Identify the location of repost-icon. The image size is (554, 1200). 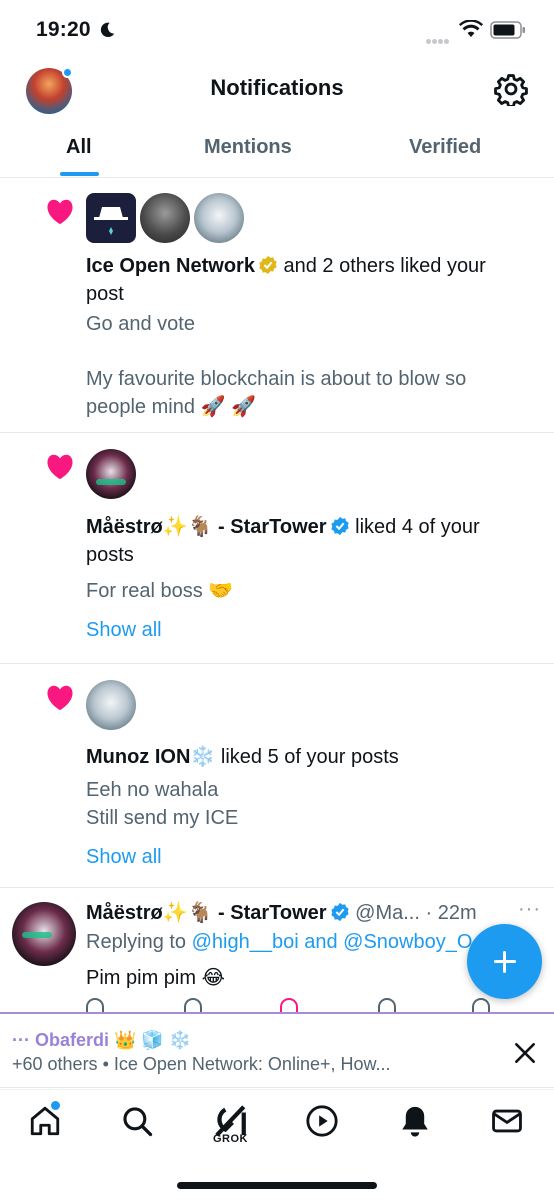
(193, 1005).